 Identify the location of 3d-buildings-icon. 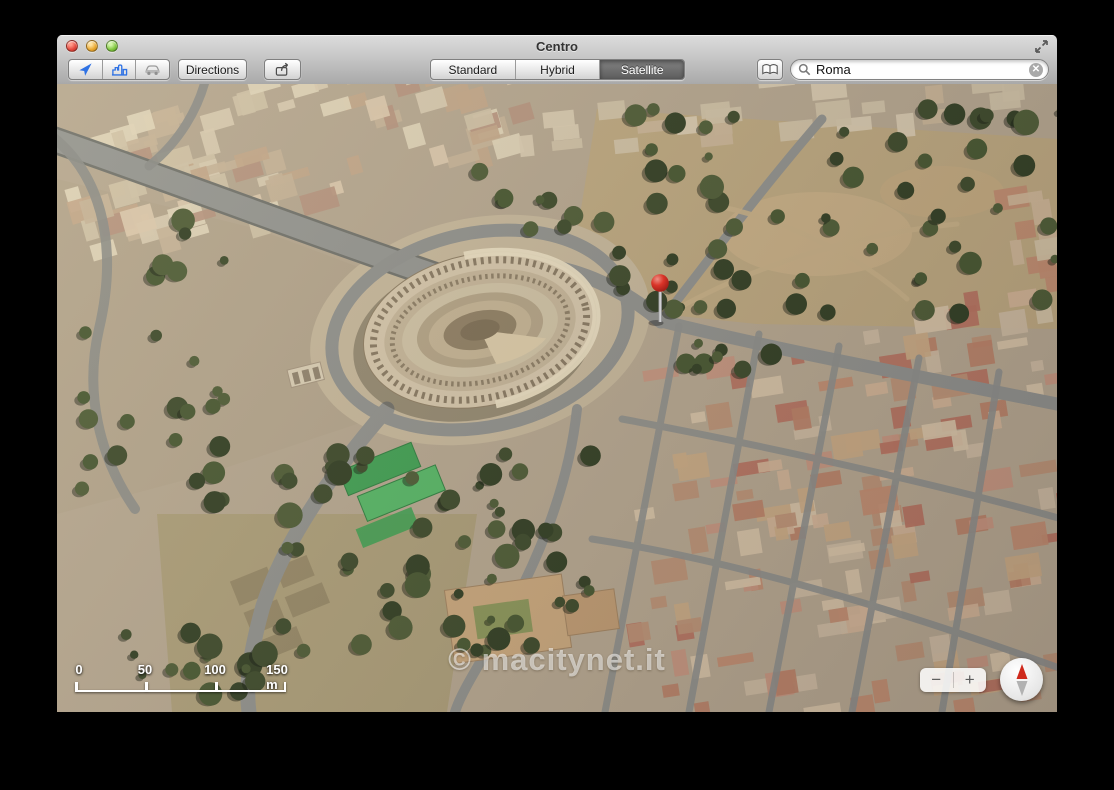
(119, 69).